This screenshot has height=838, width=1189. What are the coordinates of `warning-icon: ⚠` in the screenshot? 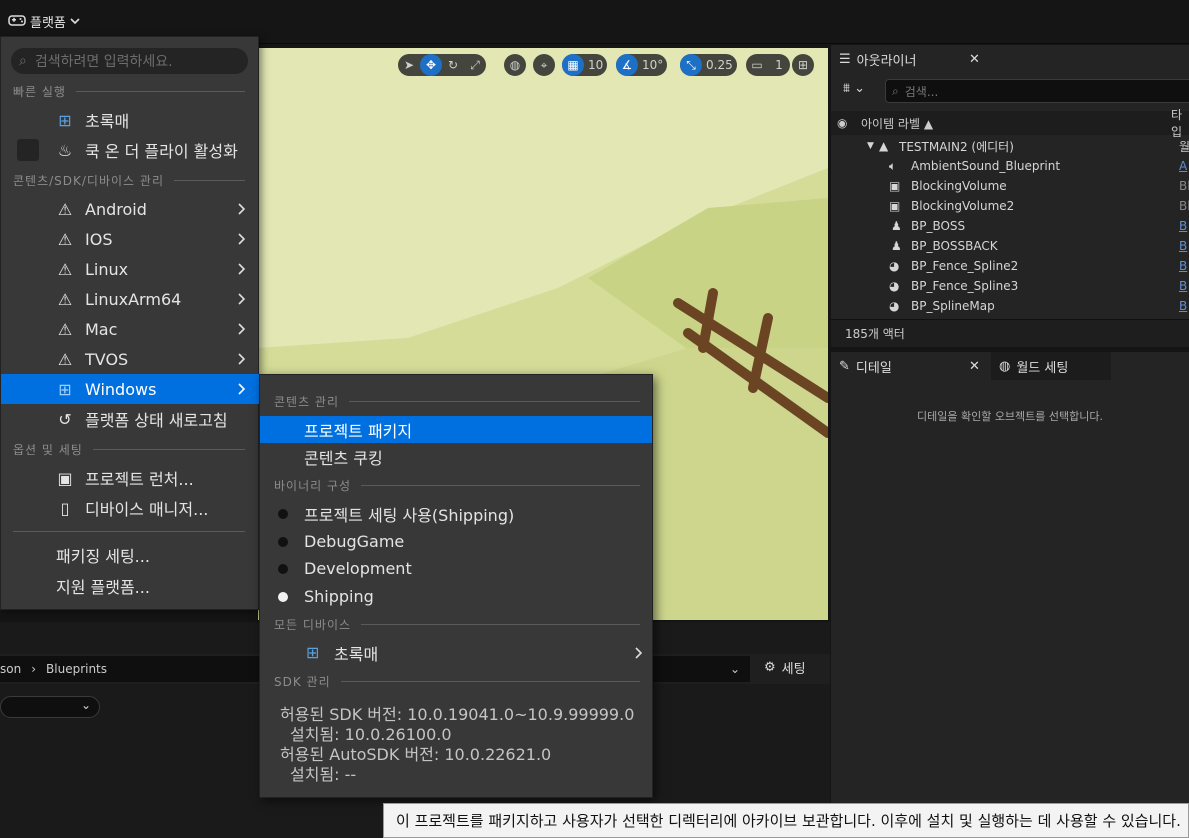 It's located at (65, 209).